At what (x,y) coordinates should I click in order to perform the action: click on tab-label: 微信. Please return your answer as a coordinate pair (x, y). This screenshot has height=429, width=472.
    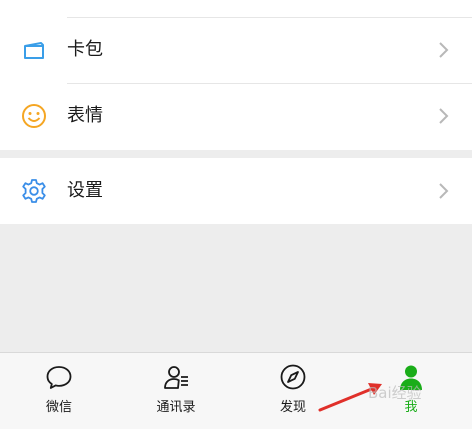
    Looking at the image, I should click on (58, 407).